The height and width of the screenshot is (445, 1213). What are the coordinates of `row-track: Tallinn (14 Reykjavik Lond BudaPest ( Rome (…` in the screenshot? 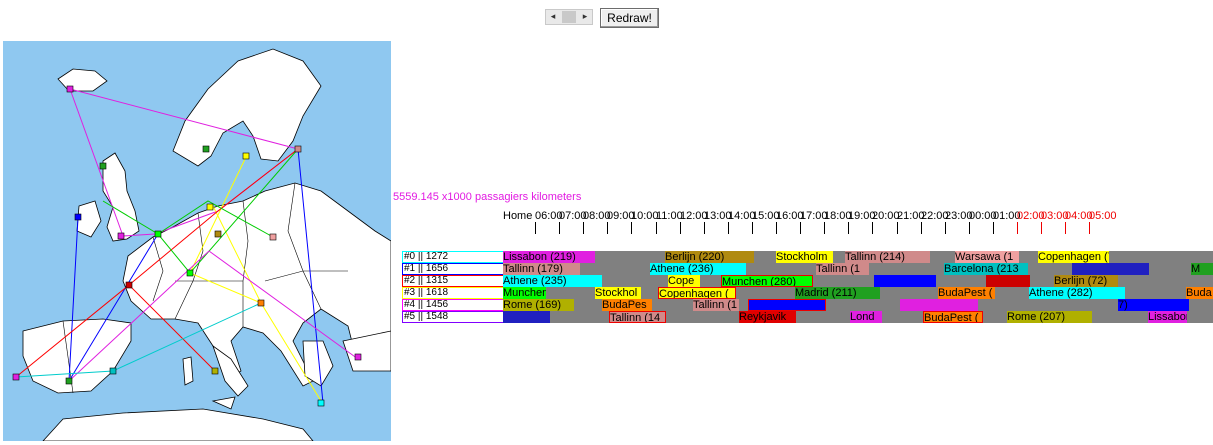 It's located at (858, 317).